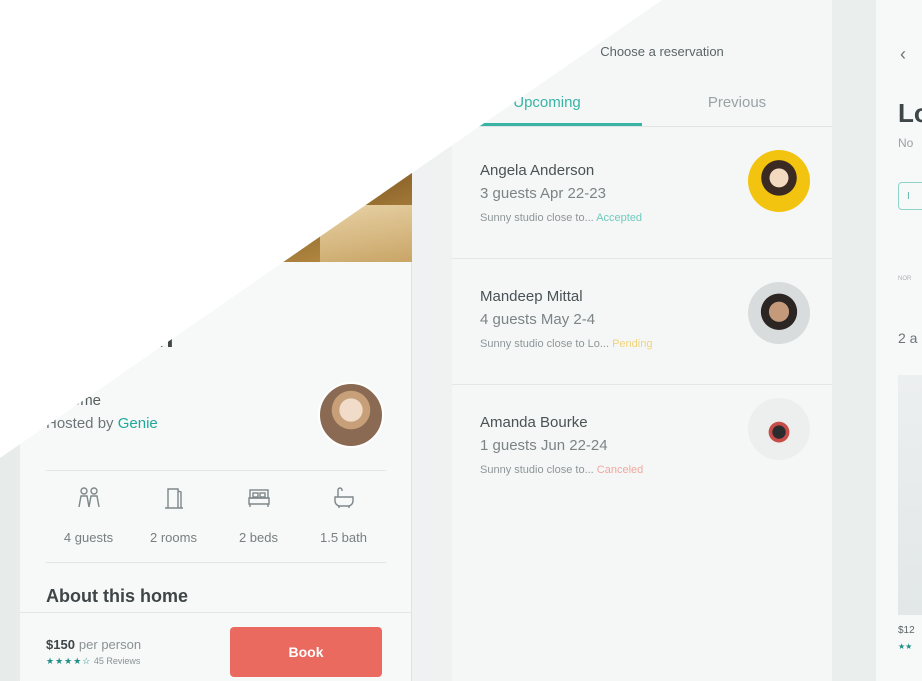 The image size is (922, 681). What do you see at coordinates (910, 113) in the screenshot?
I see `detail-title: Lo` at bounding box center [910, 113].